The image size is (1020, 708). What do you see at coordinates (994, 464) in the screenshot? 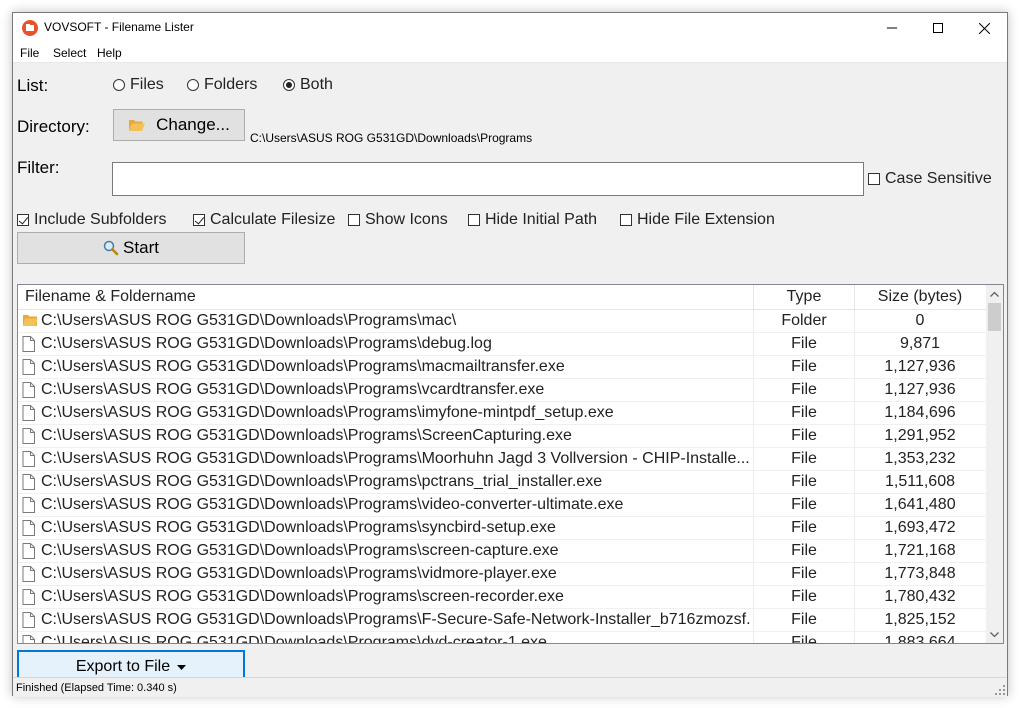
I see `vertical-scrollbar` at bounding box center [994, 464].